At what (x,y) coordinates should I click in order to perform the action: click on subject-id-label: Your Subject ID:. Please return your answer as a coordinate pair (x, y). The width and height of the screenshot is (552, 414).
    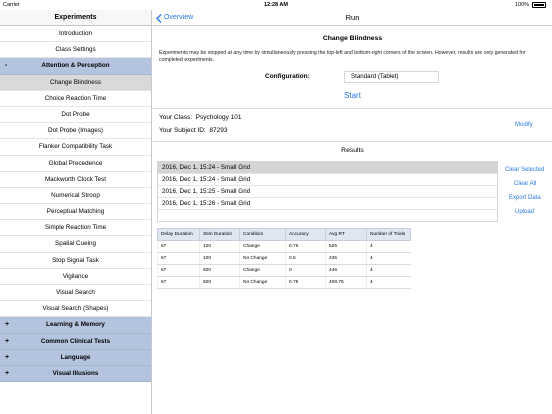
    Looking at the image, I should click on (182, 130).